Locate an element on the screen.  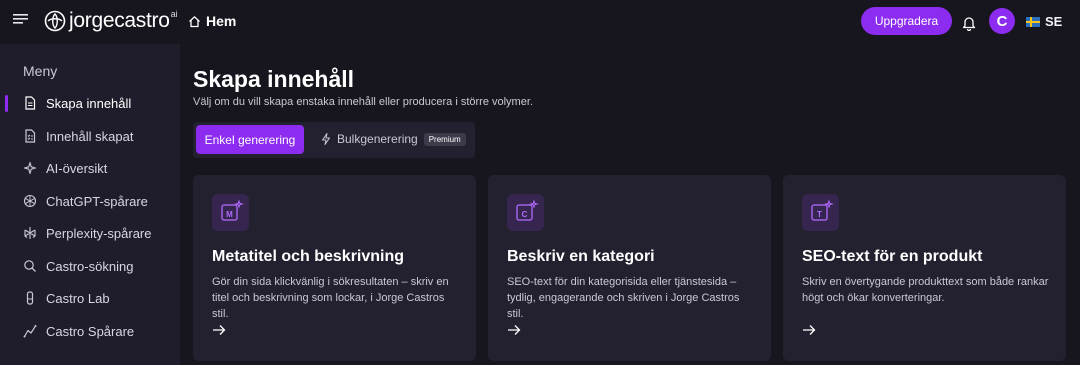
sidebar-item-castro-lab: Castro Lab is located at coordinates (90, 298).